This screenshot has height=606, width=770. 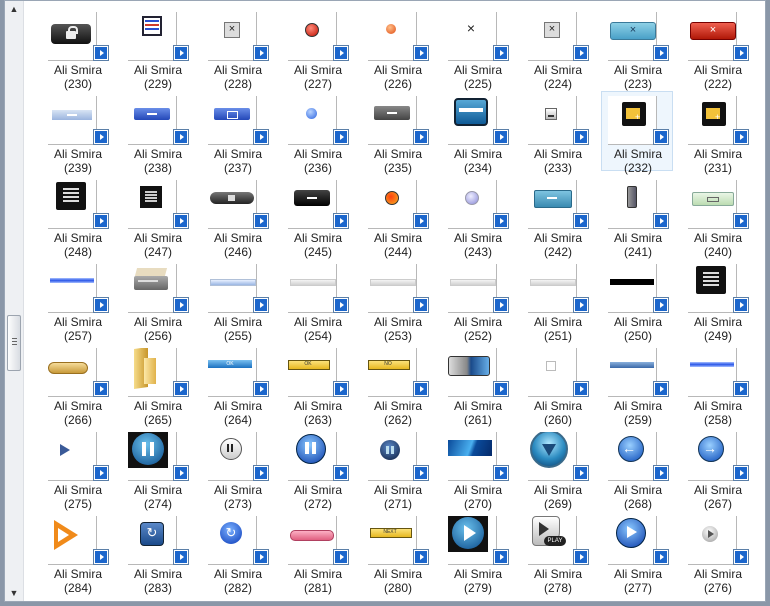 What do you see at coordinates (237, 133) in the screenshot?
I see `file-tile: Ali Smira (237)` at bounding box center [237, 133].